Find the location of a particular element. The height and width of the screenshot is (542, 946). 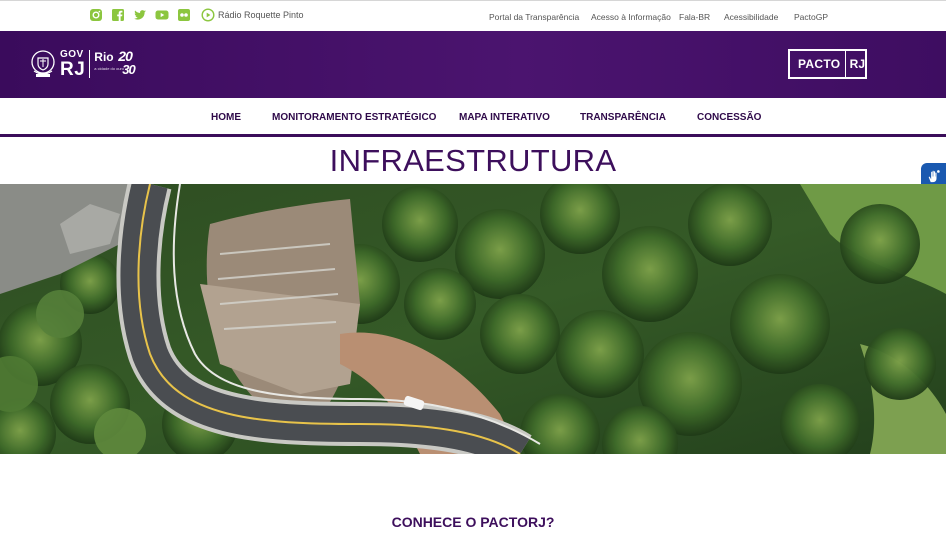

radio-label: Rádio Roquette Pinto is located at coordinates (261, 15).